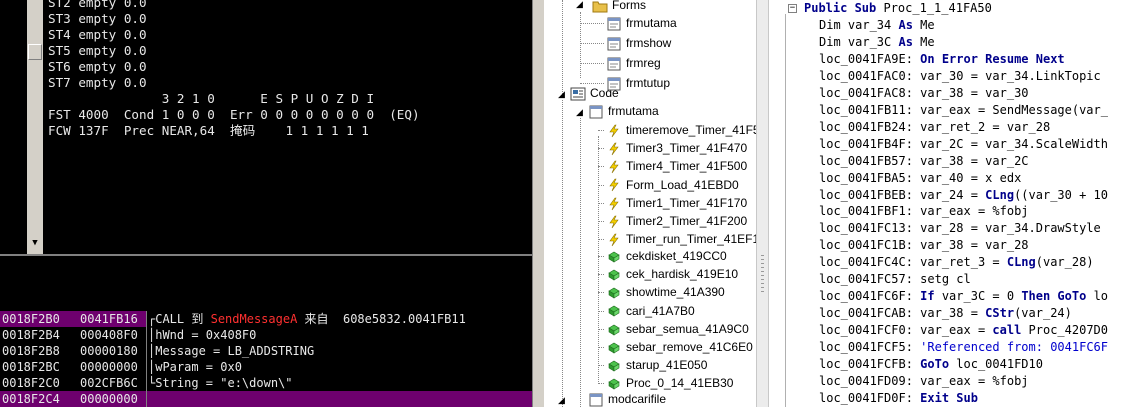 This screenshot has width=1134, height=407. I want to click on collapse-module-toggle: ◢, so click(579, 112).